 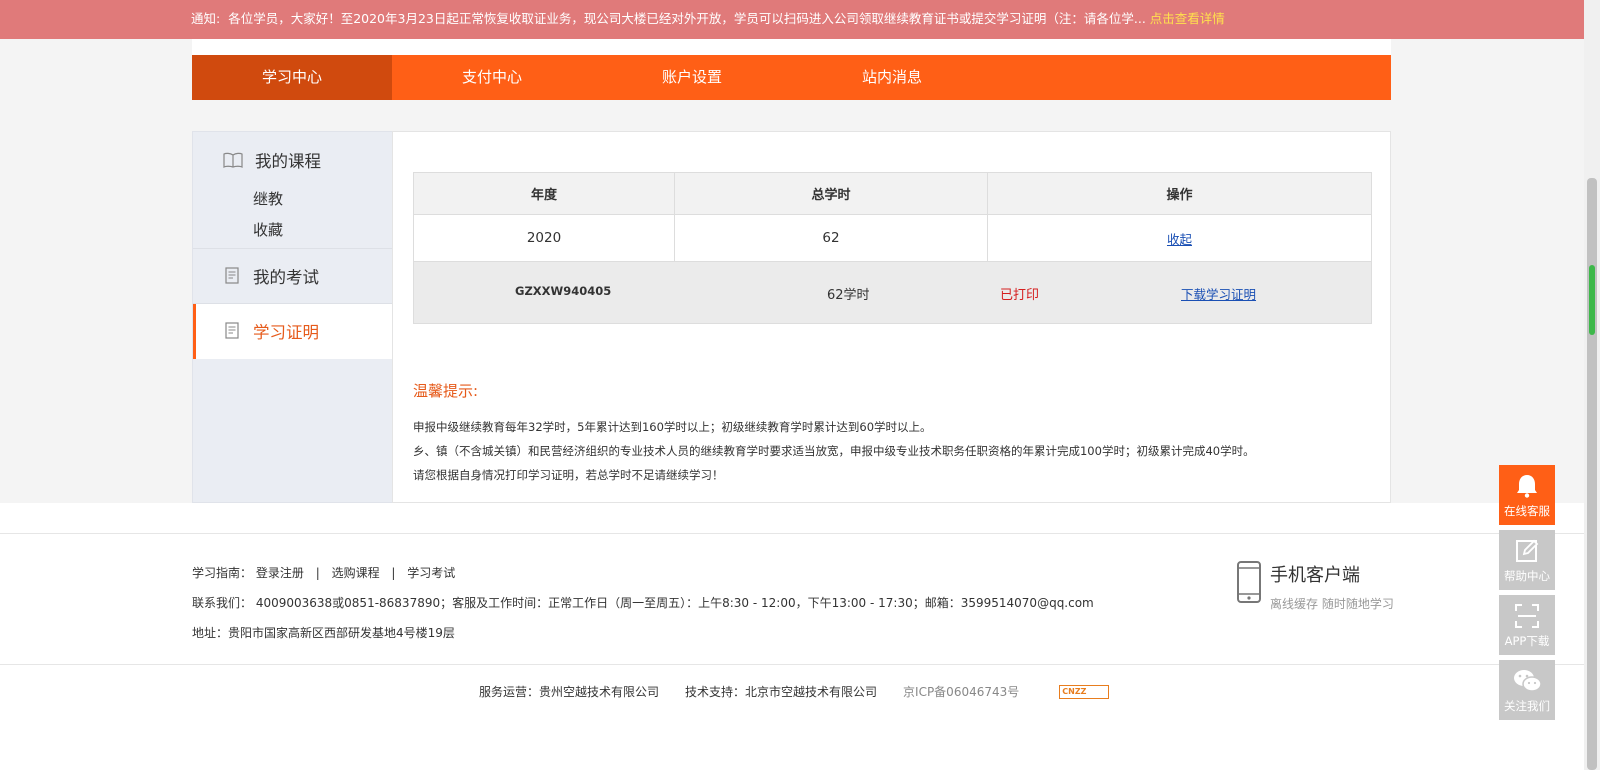 What do you see at coordinates (1187, 18) in the screenshot?
I see `notice-detail-link: 点击查看详情` at bounding box center [1187, 18].